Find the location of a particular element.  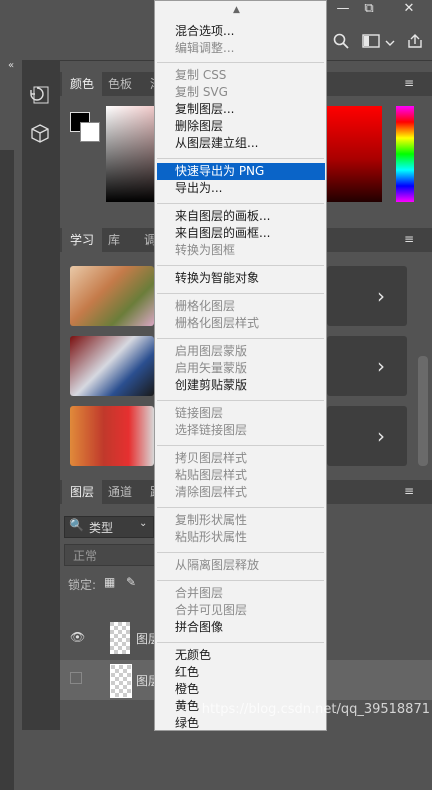

menu-item-quick-export-png: 快速导出为 PNG is located at coordinates (241, 171).